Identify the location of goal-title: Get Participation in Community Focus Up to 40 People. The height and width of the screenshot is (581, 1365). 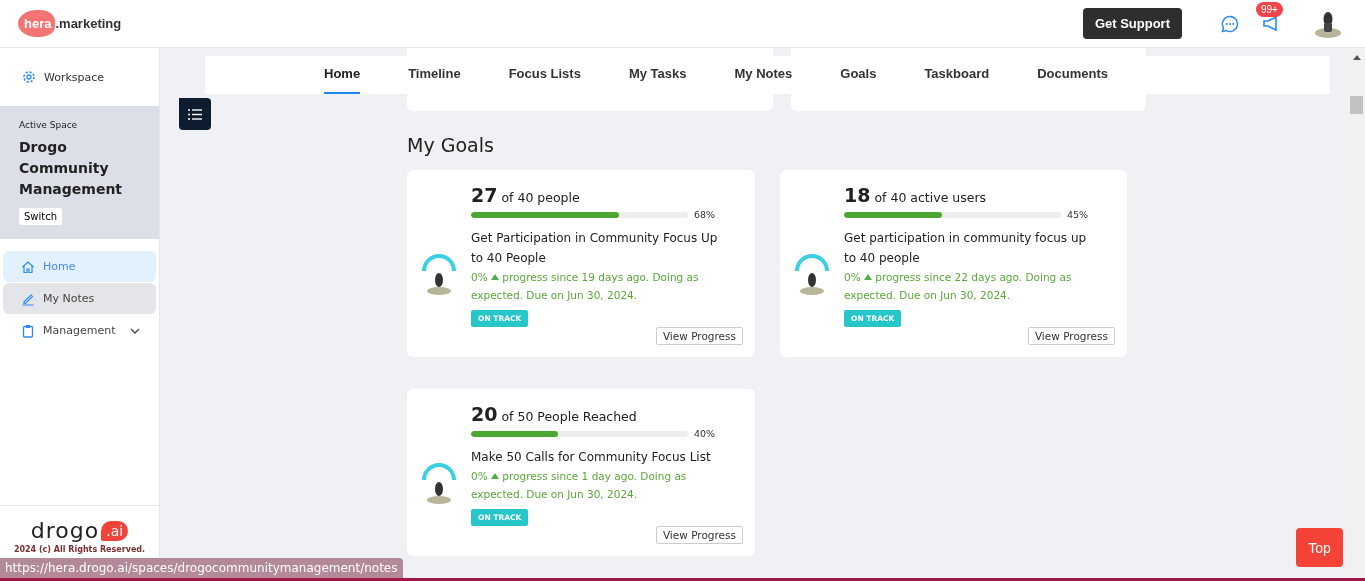
(595, 248).